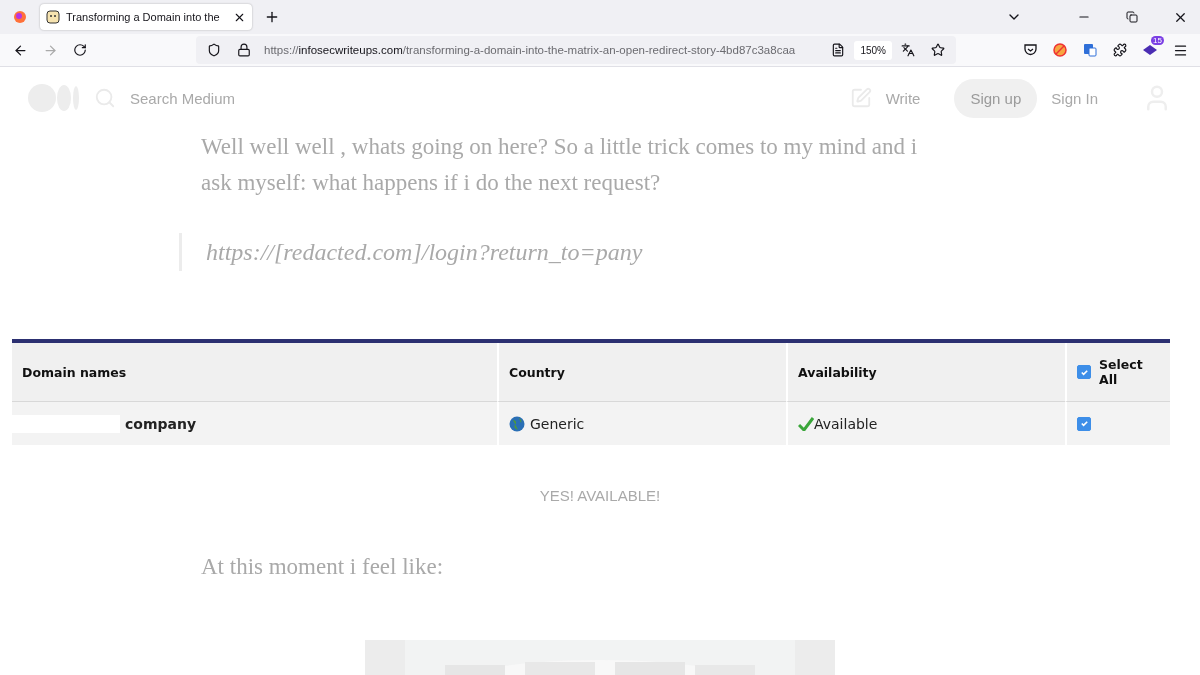 This screenshot has width=1200, height=675. What do you see at coordinates (873, 50) in the screenshot?
I see `zoom-level: 150%` at bounding box center [873, 50].